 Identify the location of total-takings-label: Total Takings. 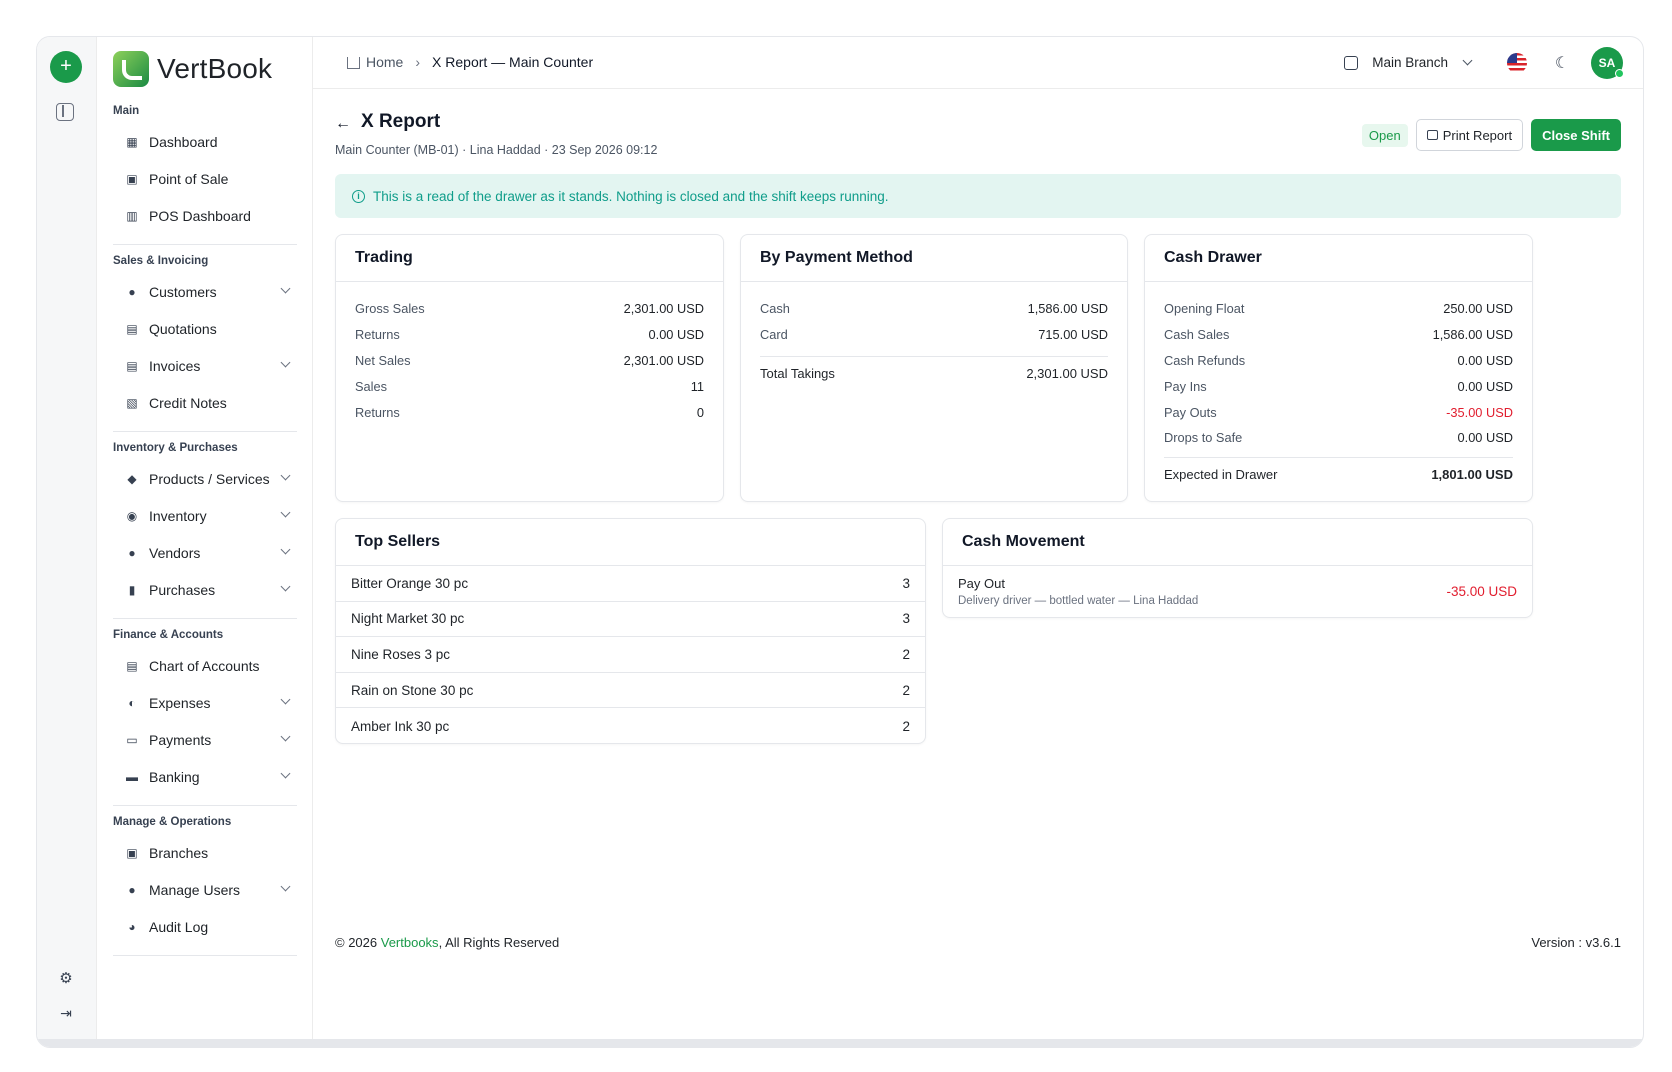
(797, 373).